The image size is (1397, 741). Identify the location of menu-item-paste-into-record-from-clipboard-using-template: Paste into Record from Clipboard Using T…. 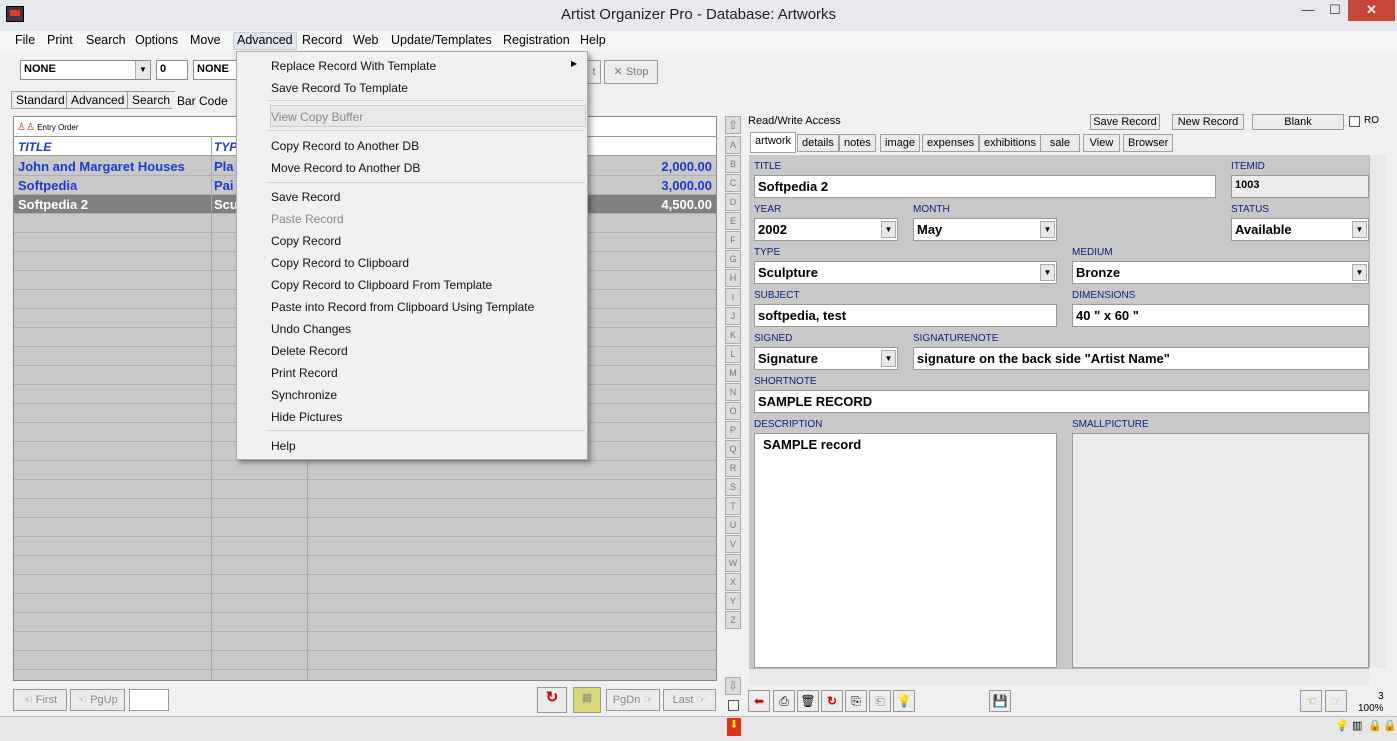
(402, 307).